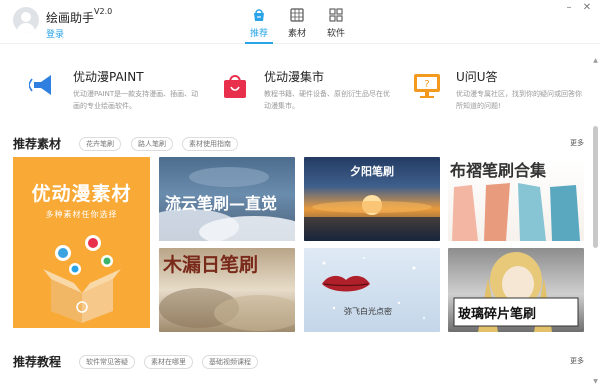 The width and height of the screenshot is (600, 388). What do you see at coordinates (235, 86) in the screenshot?
I see `shopping-bag-icon` at bounding box center [235, 86].